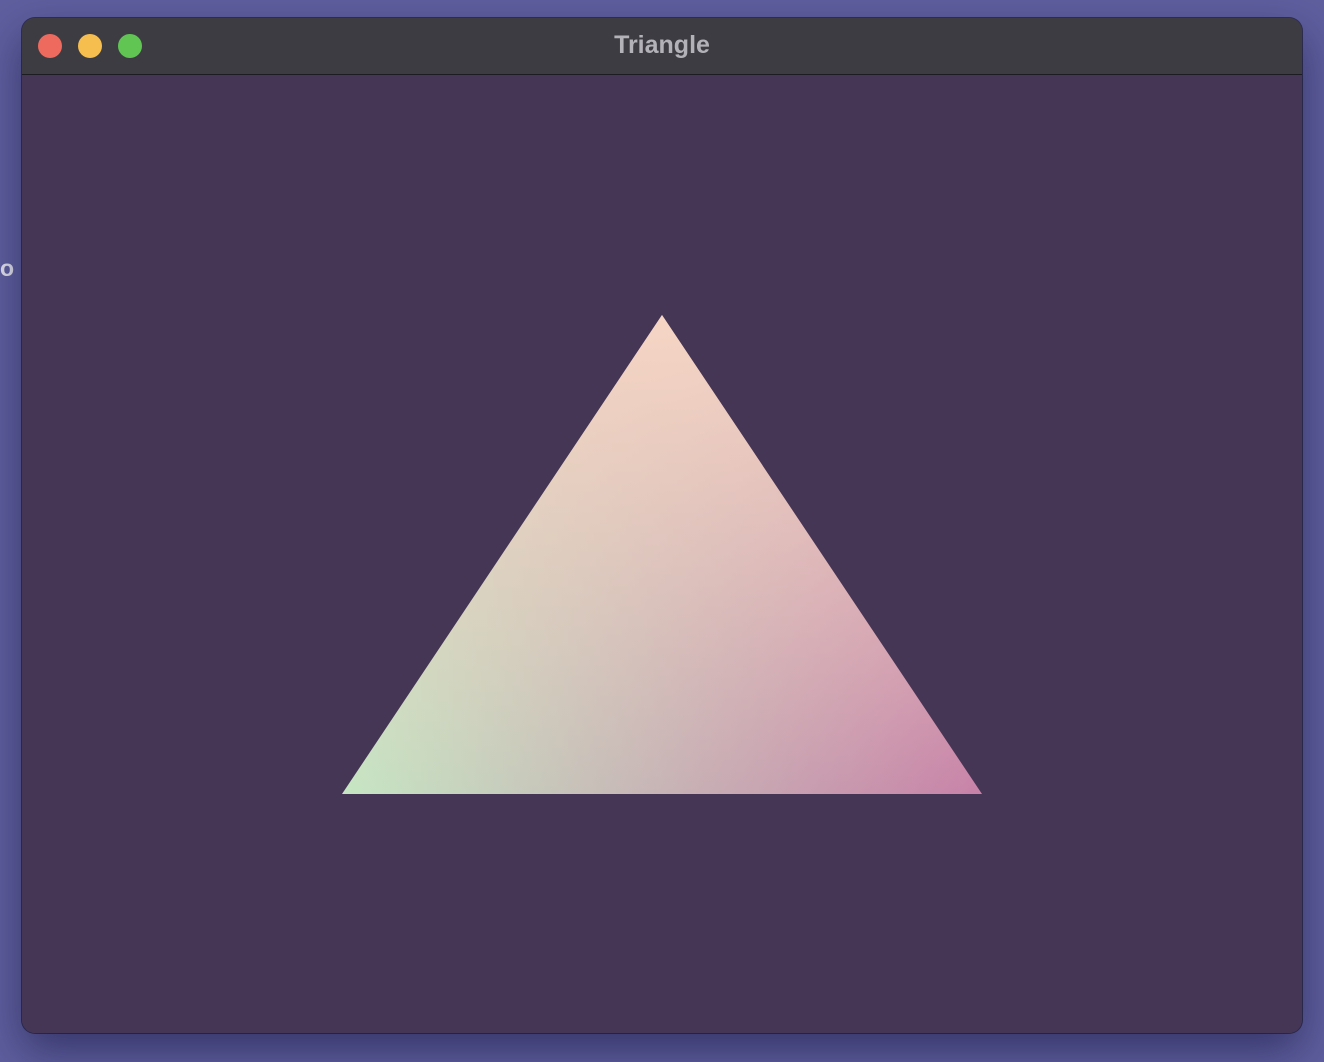 This screenshot has height=1062, width=1324. I want to click on window-title: Triangle, so click(662, 45).